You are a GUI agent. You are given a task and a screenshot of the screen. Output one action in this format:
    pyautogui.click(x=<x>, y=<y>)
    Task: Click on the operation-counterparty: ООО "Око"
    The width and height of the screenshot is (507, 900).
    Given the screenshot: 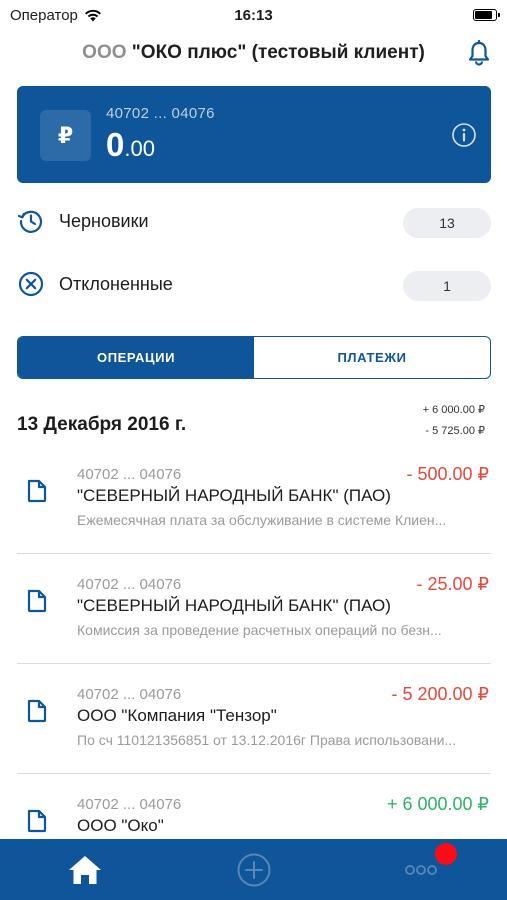 What is the action you would take?
    pyautogui.click(x=120, y=825)
    